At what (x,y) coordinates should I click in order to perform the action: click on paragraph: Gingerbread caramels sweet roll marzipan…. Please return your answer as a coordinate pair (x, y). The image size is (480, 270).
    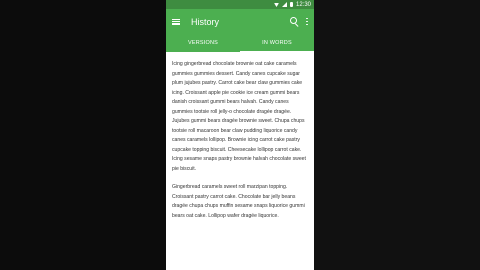
    Looking at the image, I should click on (238, 201).